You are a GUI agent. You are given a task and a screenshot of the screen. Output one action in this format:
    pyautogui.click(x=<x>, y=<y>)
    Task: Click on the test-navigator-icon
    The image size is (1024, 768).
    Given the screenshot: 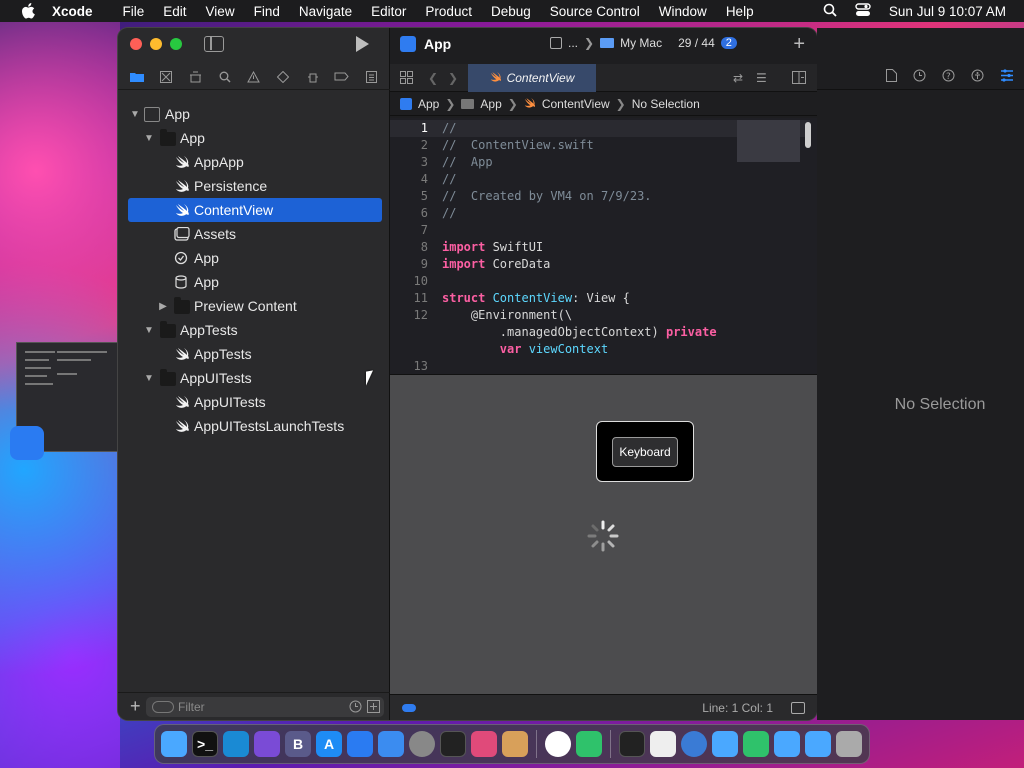 What is the action you would take?
    pyautogui.click(x=283, y=77)
    